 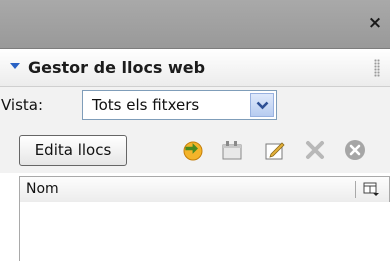 What do you see at coordinates (22, 105) in the screenshot?
I see `view-label: Vista:` at bounding box center [22, 105].